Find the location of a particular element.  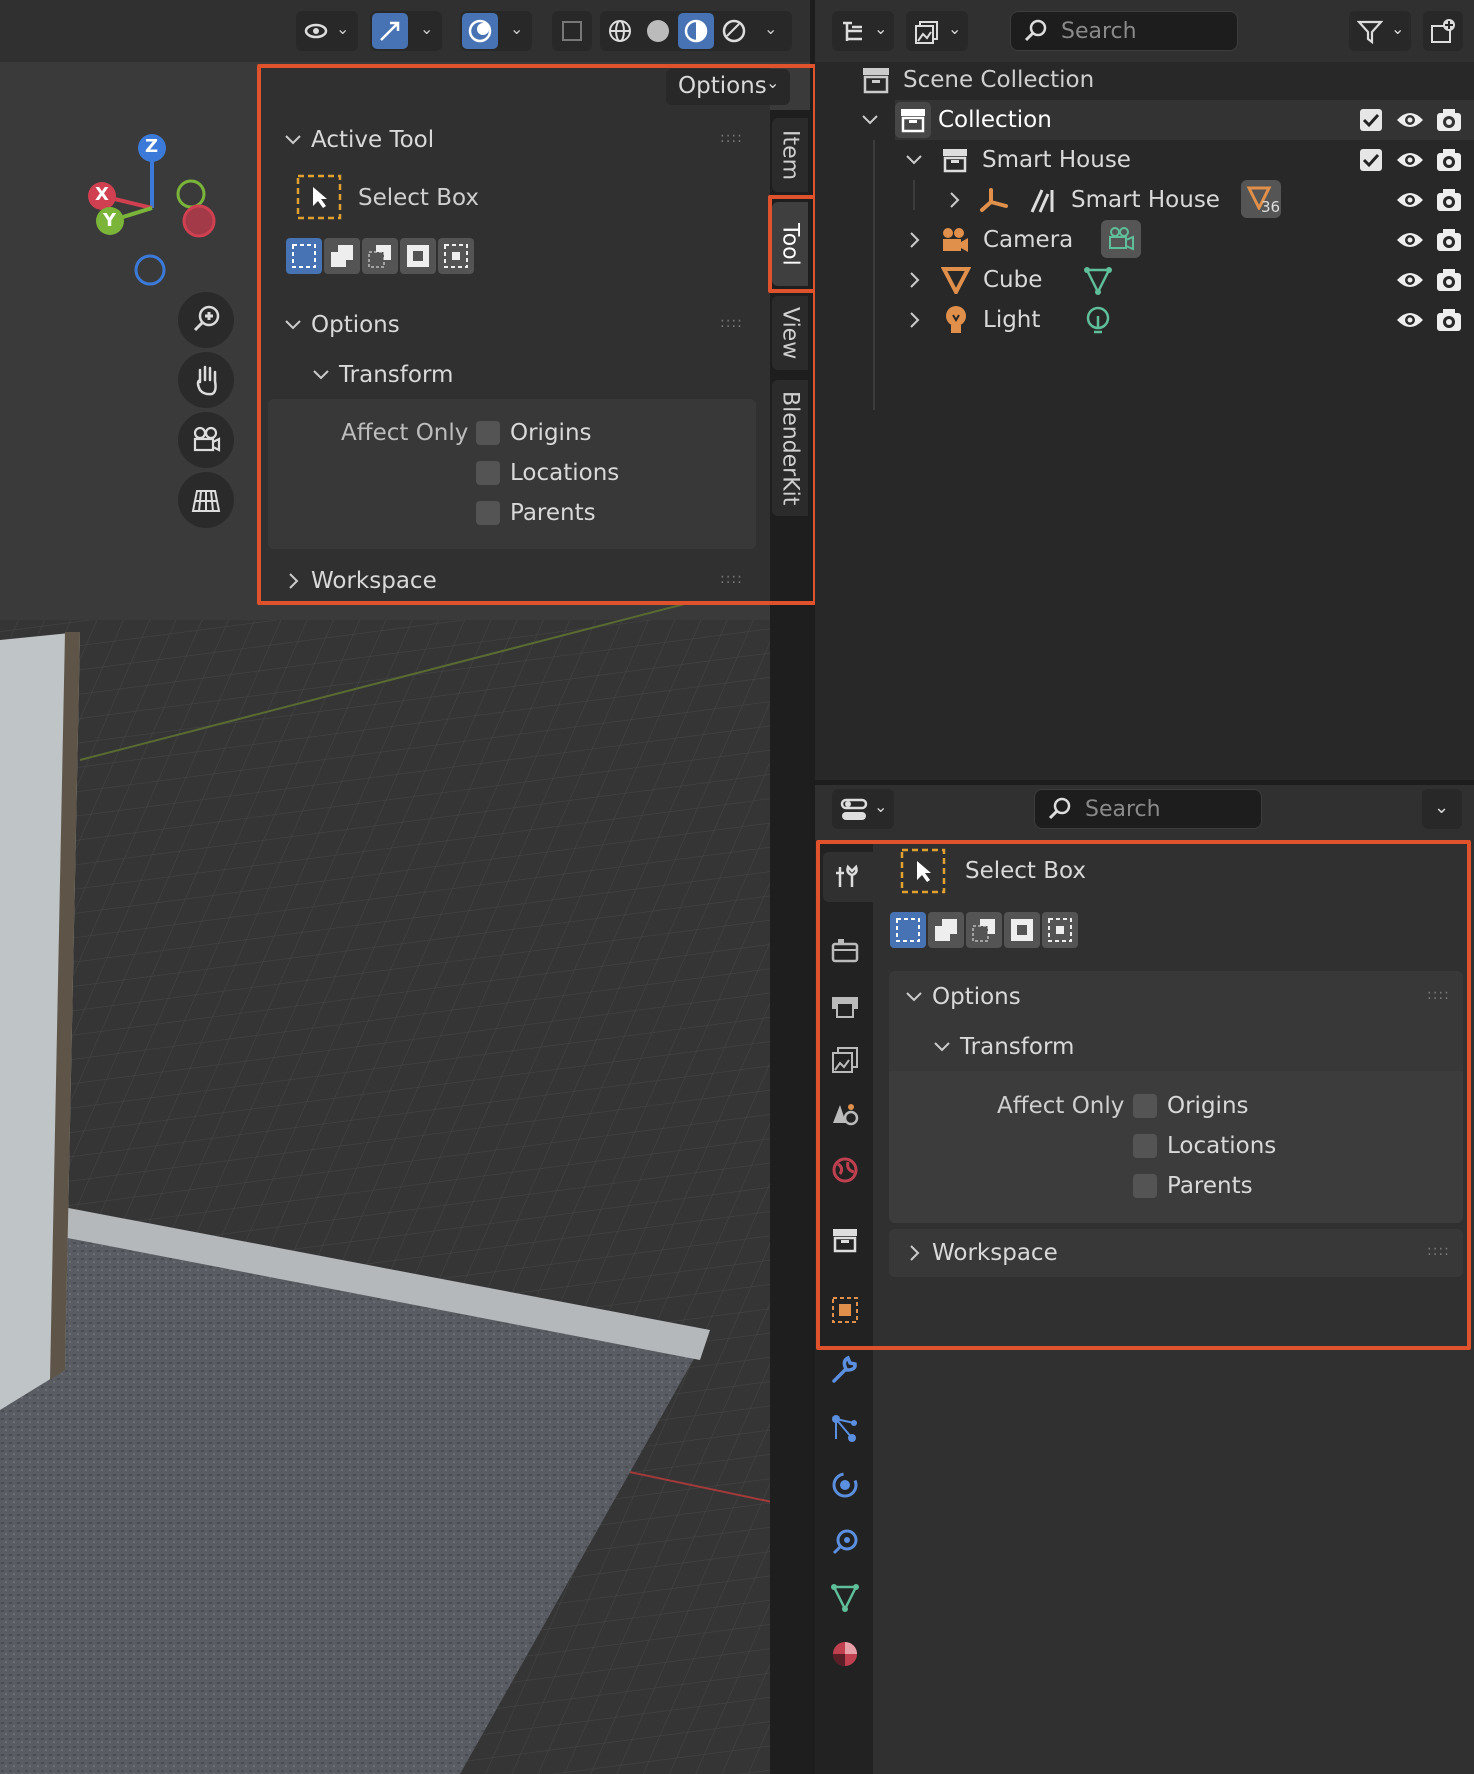

outliner-search-input: Search is located at coordinates (1124, 31).